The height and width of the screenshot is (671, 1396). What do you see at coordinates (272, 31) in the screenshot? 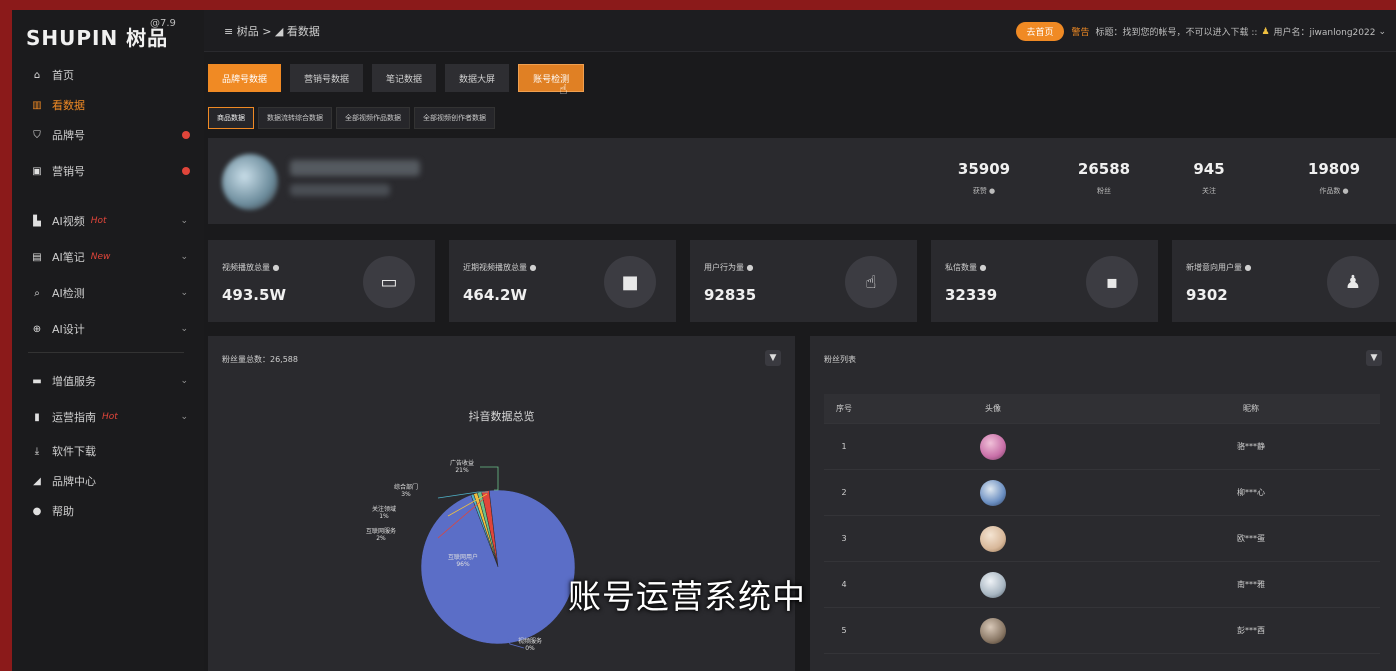
I see `breadcrumb: ≡ 树品 > ◢ 看数据` at bounding box center [272, 31].